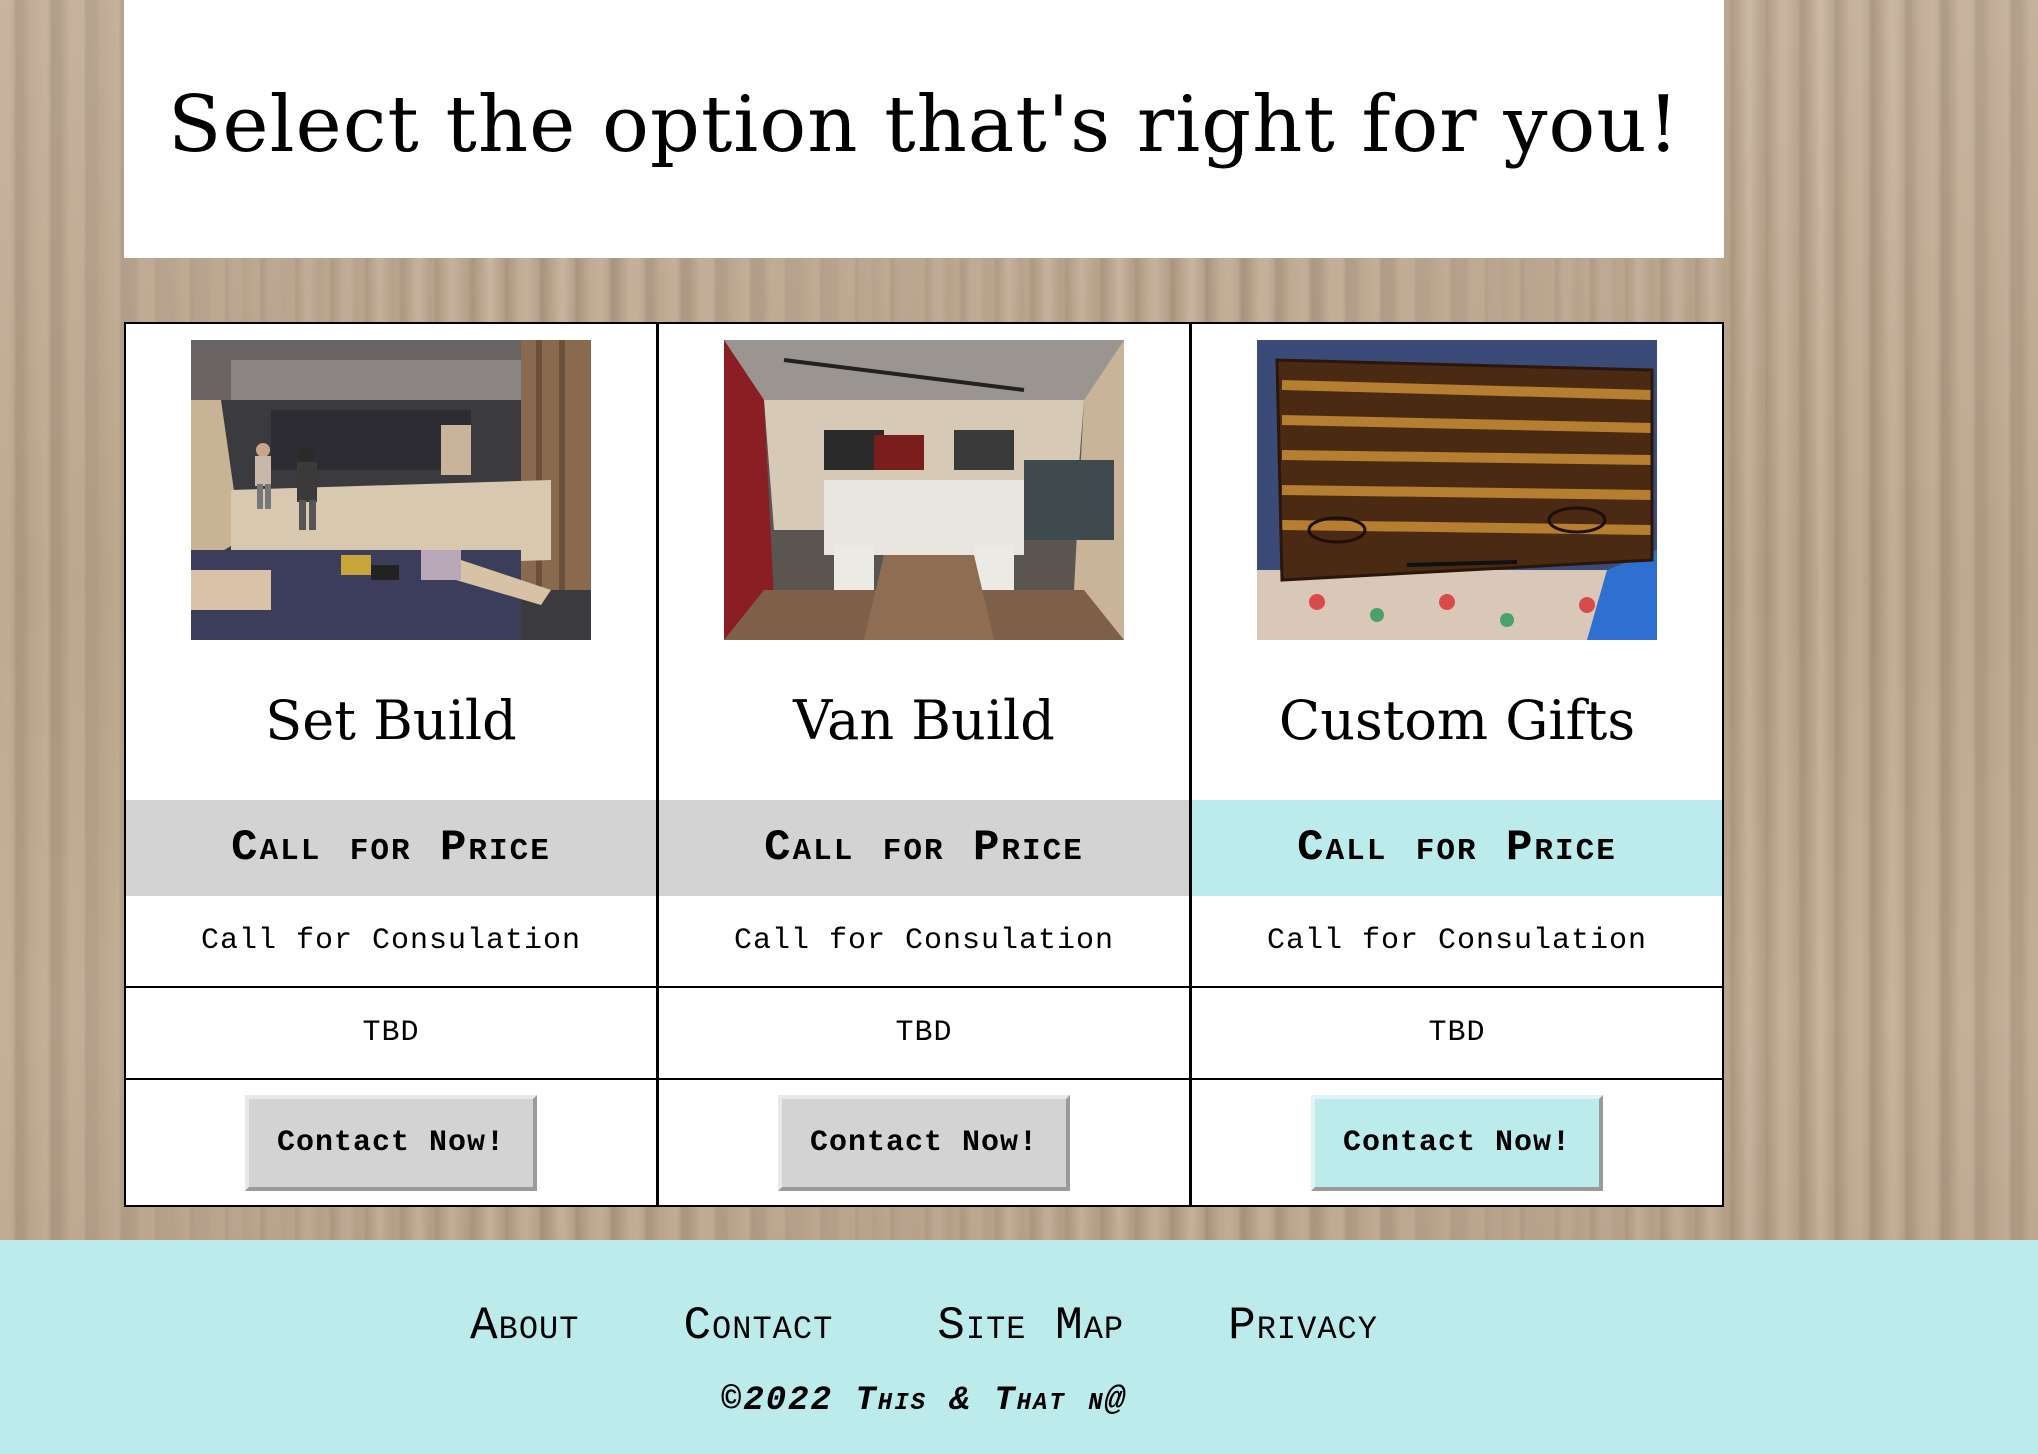 This screenshot has height=1454, width=2038. What do you see at coordinates (1457, 720) in the screenshot?
I see `card-title: Custom Gifts` at bounding box center [1457, 720].